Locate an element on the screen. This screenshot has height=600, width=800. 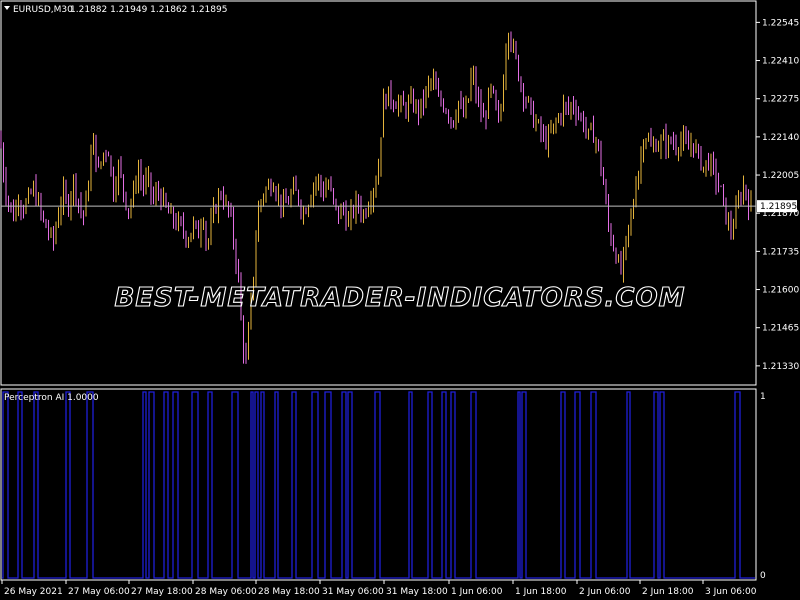
x-tick-label: 28 May 06:00 is located at coordinates (226, 592).